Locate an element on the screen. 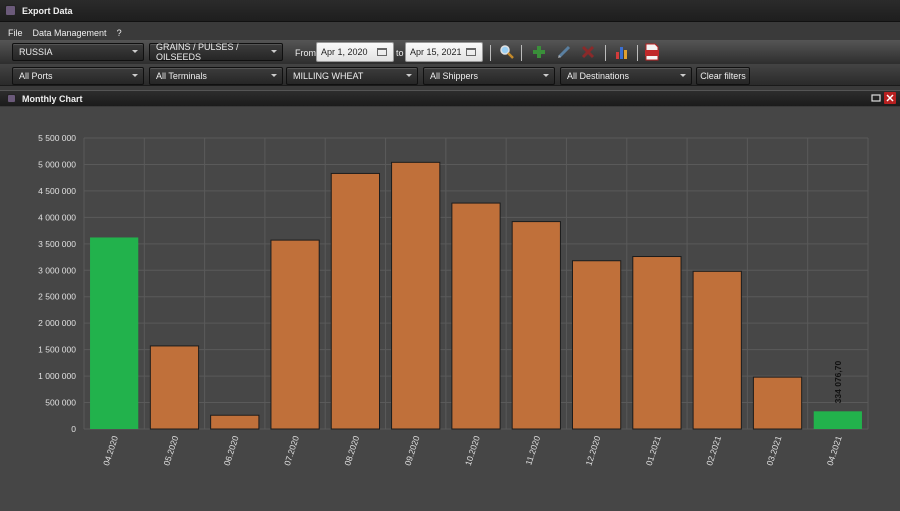  y-tick-label: 2 500 000 is located at coordinates (57, 297).